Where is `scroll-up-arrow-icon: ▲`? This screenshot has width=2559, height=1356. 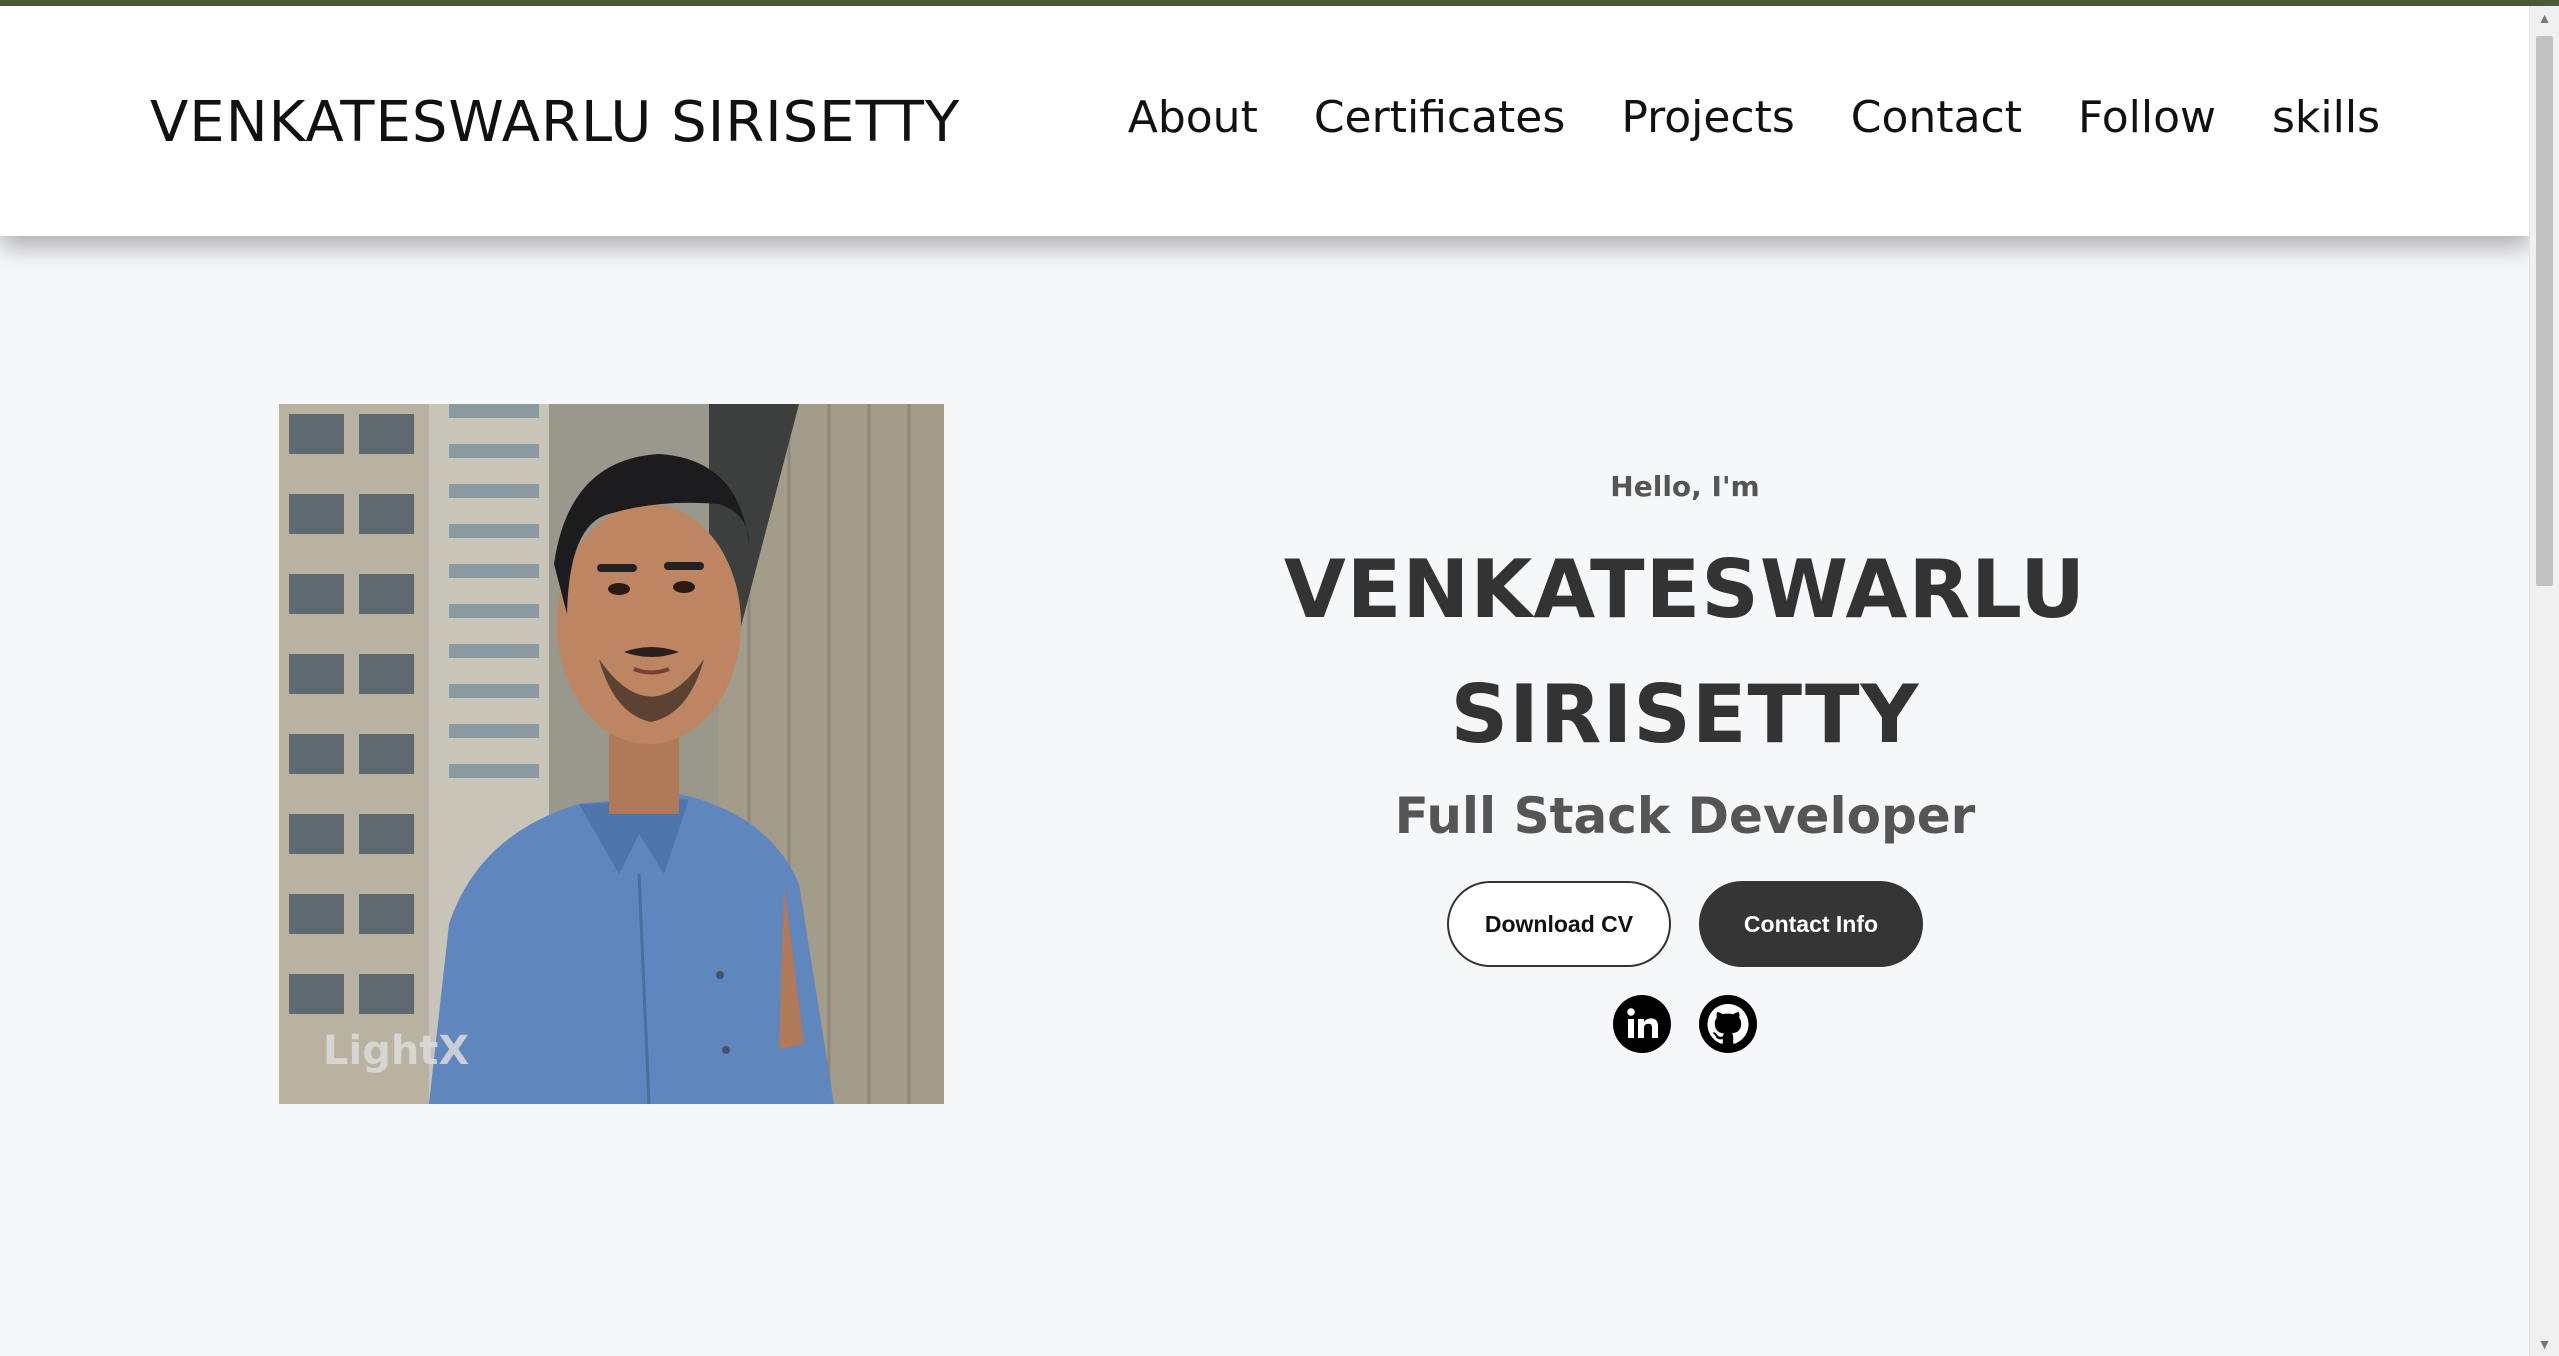 scroll-up-arrow-icon: ▲ is located at coordinates (2544, 18).